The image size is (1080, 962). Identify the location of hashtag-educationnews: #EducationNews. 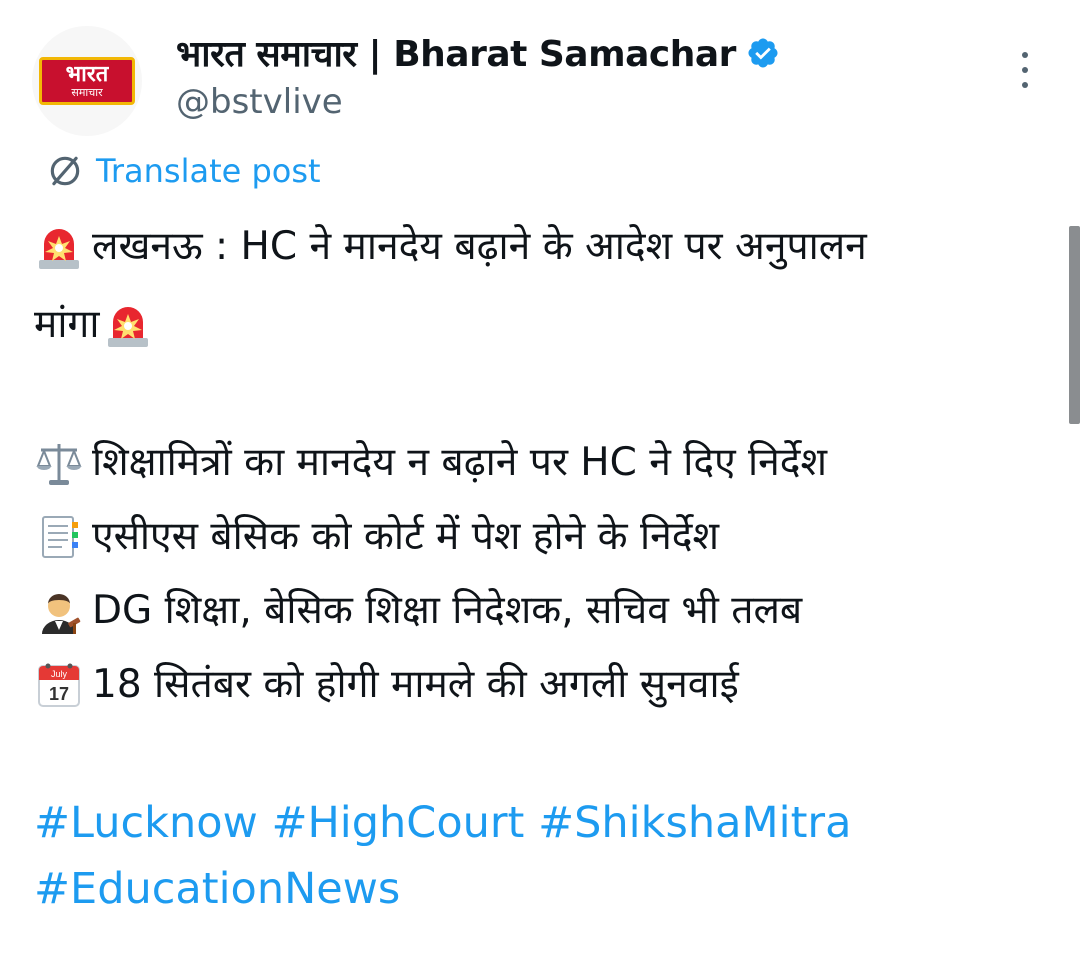
(217, 889).